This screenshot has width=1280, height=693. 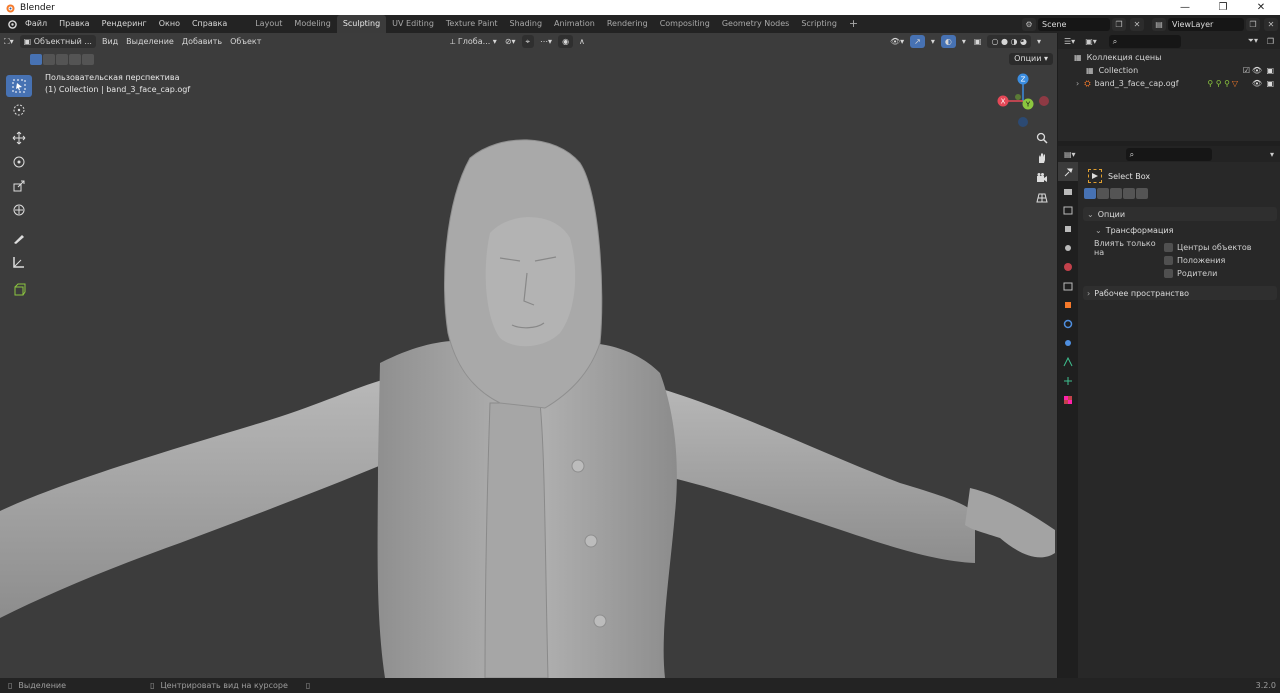 What do you see at coordinates (75, 59) in the screenshot?
I see `select-invert-icon` at bounding box center [75, 59].